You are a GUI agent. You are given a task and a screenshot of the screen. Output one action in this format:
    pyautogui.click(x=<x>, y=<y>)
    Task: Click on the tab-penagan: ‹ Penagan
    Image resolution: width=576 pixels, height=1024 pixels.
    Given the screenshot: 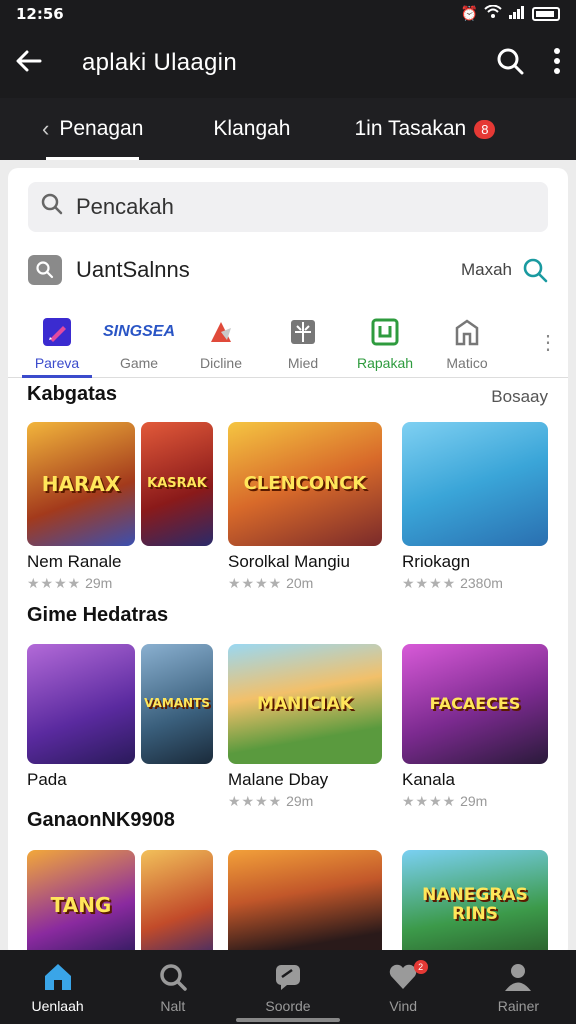 What is the action you would take?
    pyautogui.click(x=92, y=129)
    